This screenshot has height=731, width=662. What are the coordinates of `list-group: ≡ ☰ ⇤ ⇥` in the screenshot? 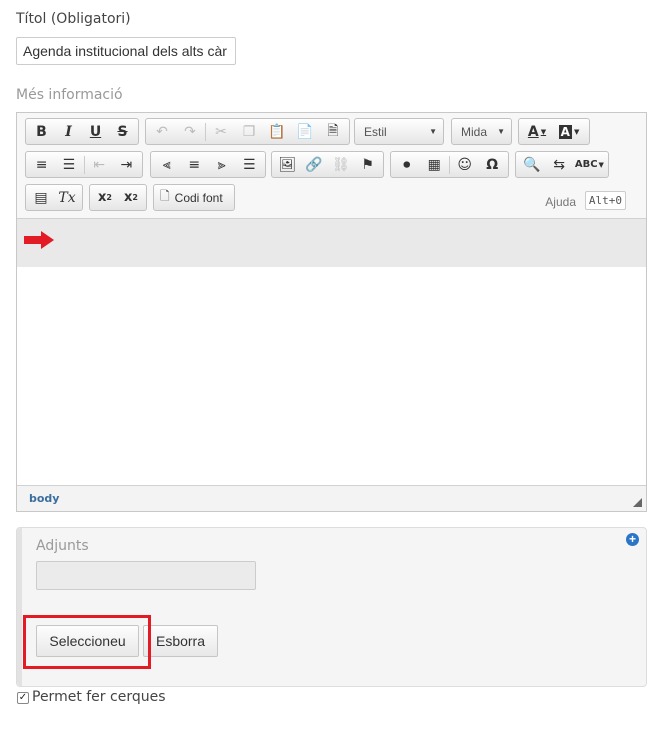 It's located at (84, 164).